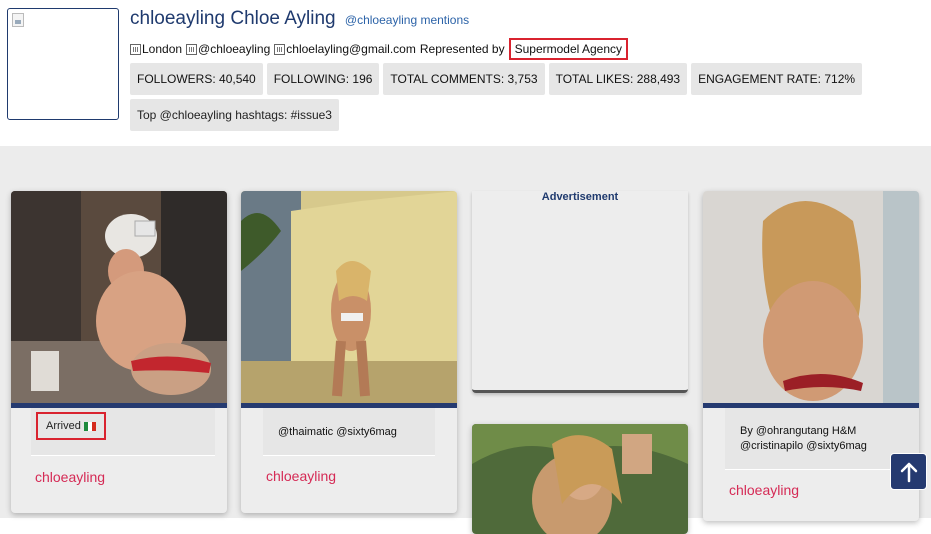 This screenshot has width=931, height=534. What do you see at coordinates (618, 79) in the screenshot?
I see `stat-total-likes: TOTAL LIKES: 288,493` at bounding box center [618, 79].